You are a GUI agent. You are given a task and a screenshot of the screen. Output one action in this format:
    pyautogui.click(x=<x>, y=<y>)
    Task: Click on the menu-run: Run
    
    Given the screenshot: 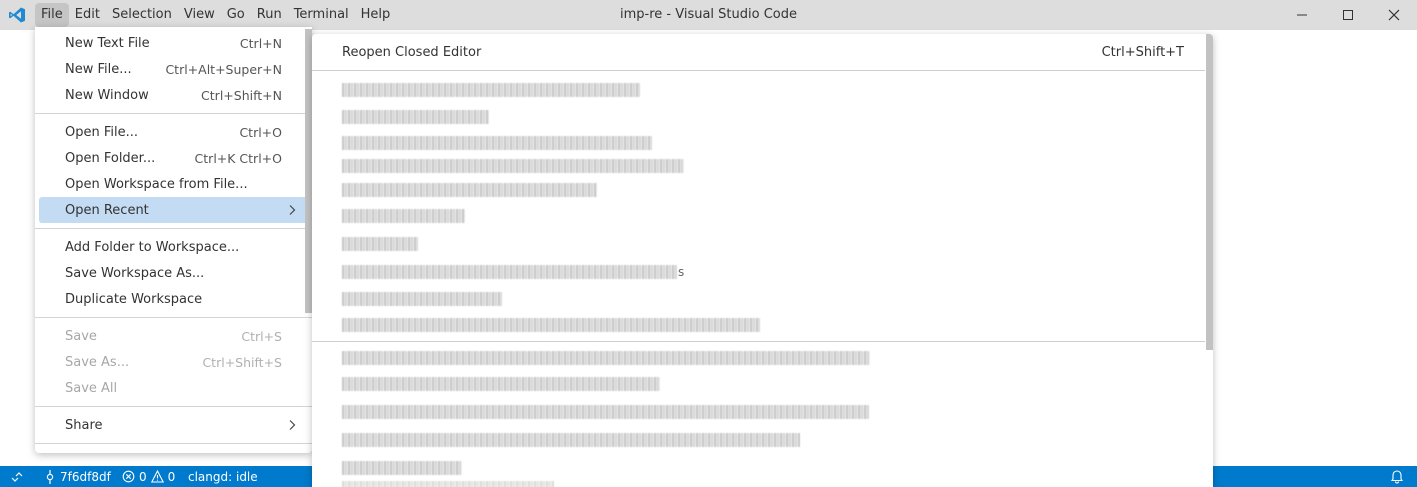 What is the action you would take?
    pyautogui.click(x=269, y=15)
    